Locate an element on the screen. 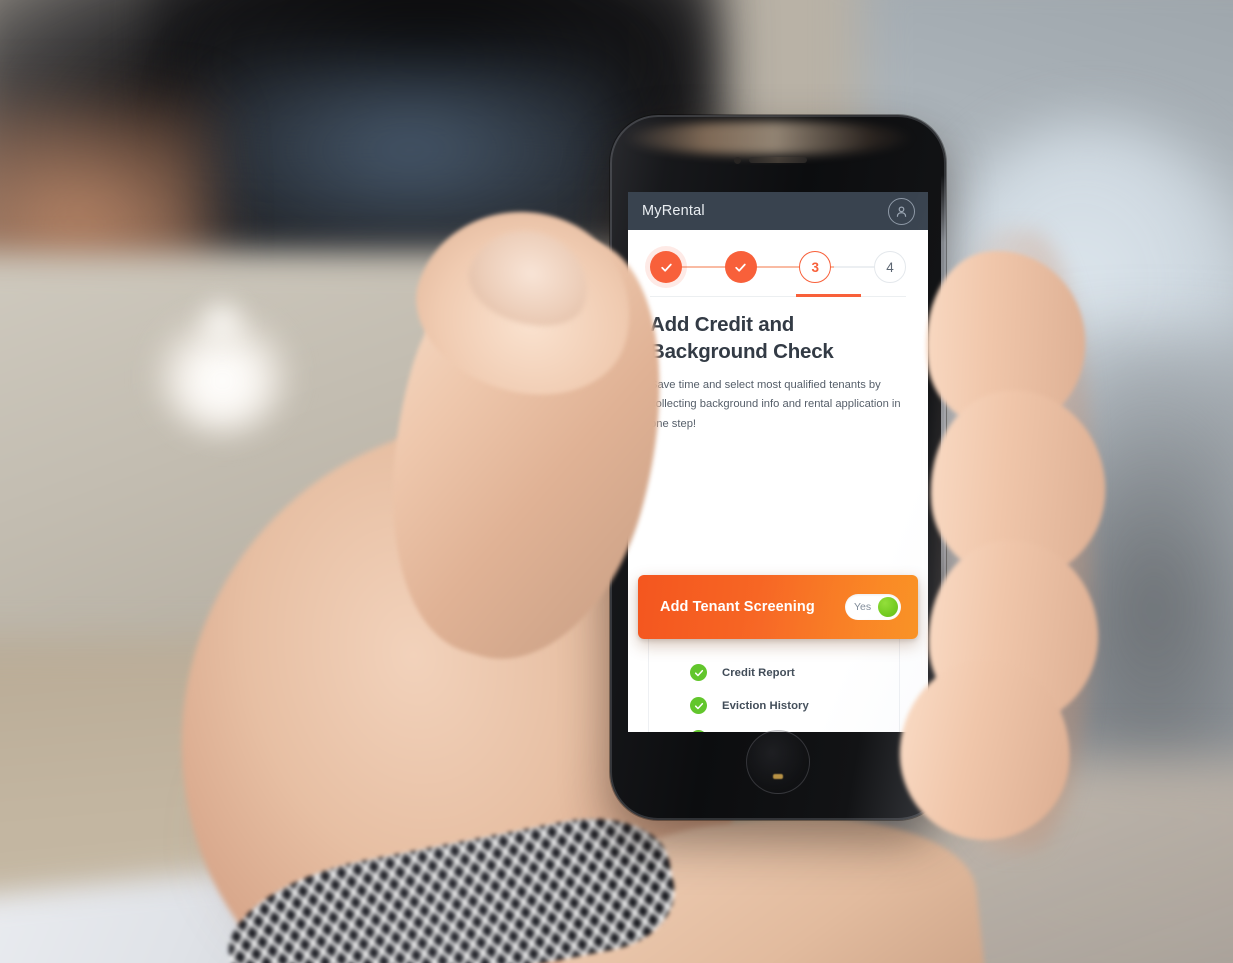 Image resolution: width=1233 pixels, height=963 pixels. tenant-screening-toggle: Yes is located at coordinates (873, 607).